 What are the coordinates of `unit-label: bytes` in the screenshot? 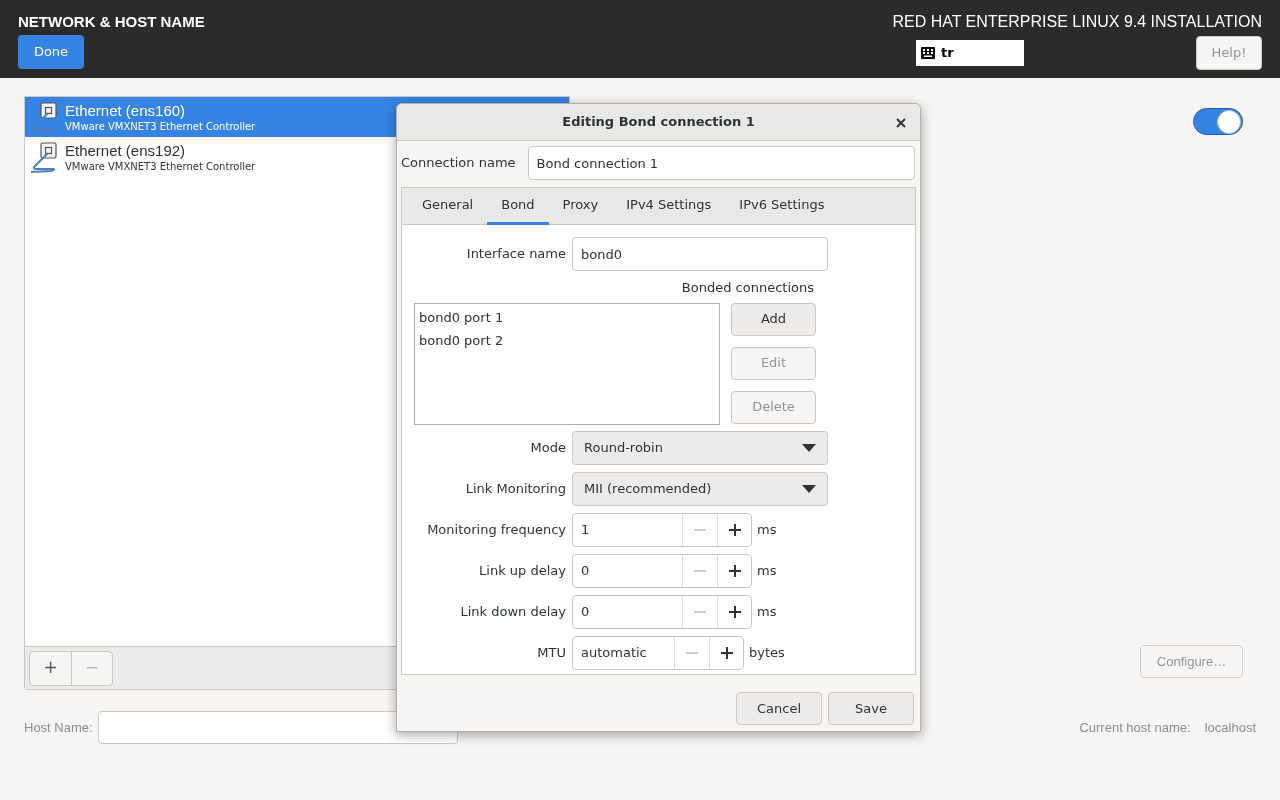 It's located at (767, 652).